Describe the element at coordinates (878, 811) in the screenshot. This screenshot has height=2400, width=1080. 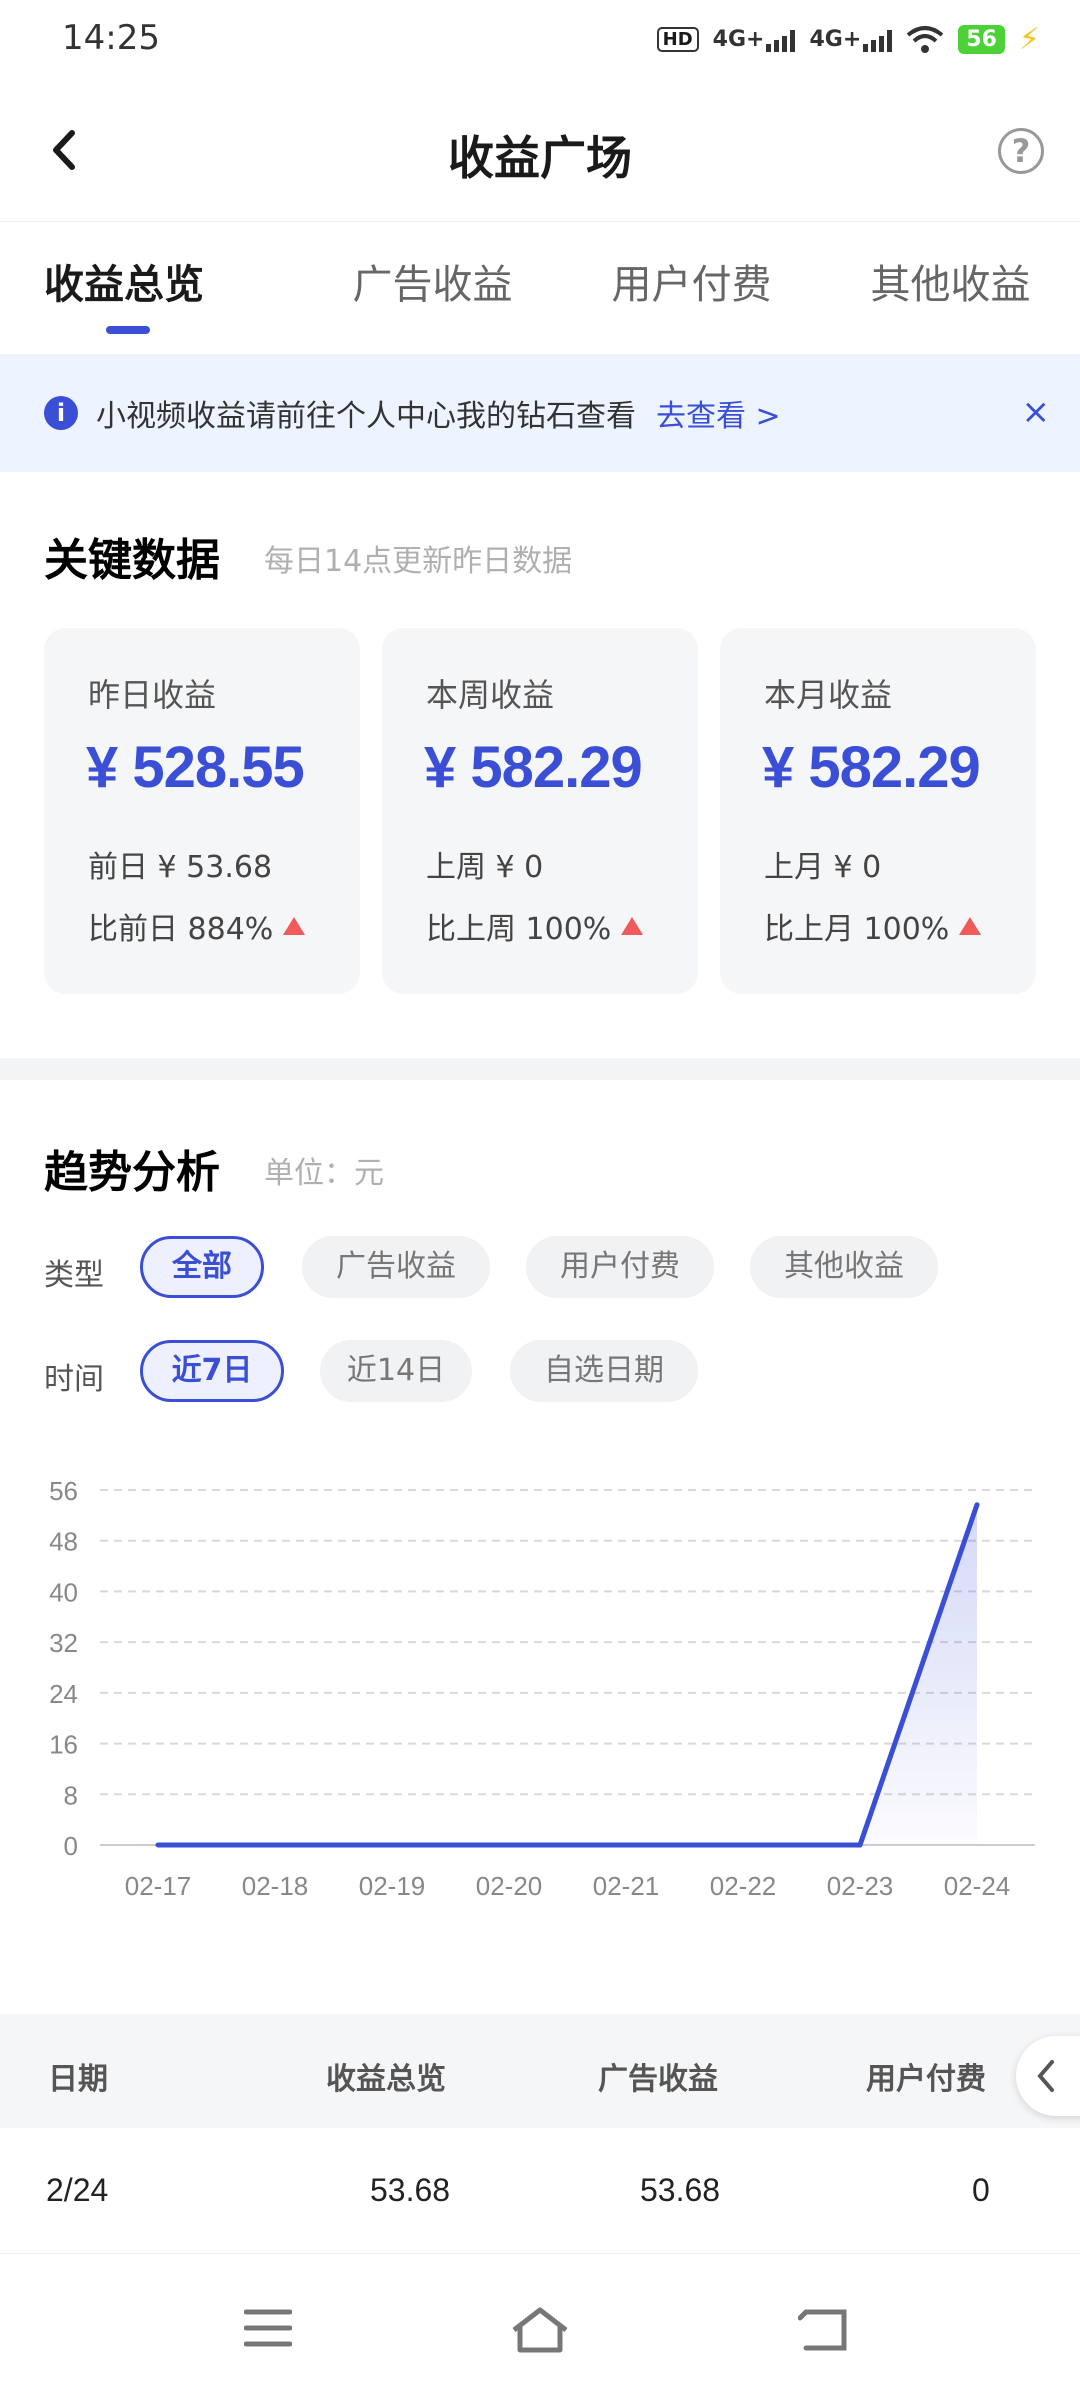
I see `stat-card-month: 本月收益 ¥ 582.29 上月 ¥ 0 比上月 100%` at that location.